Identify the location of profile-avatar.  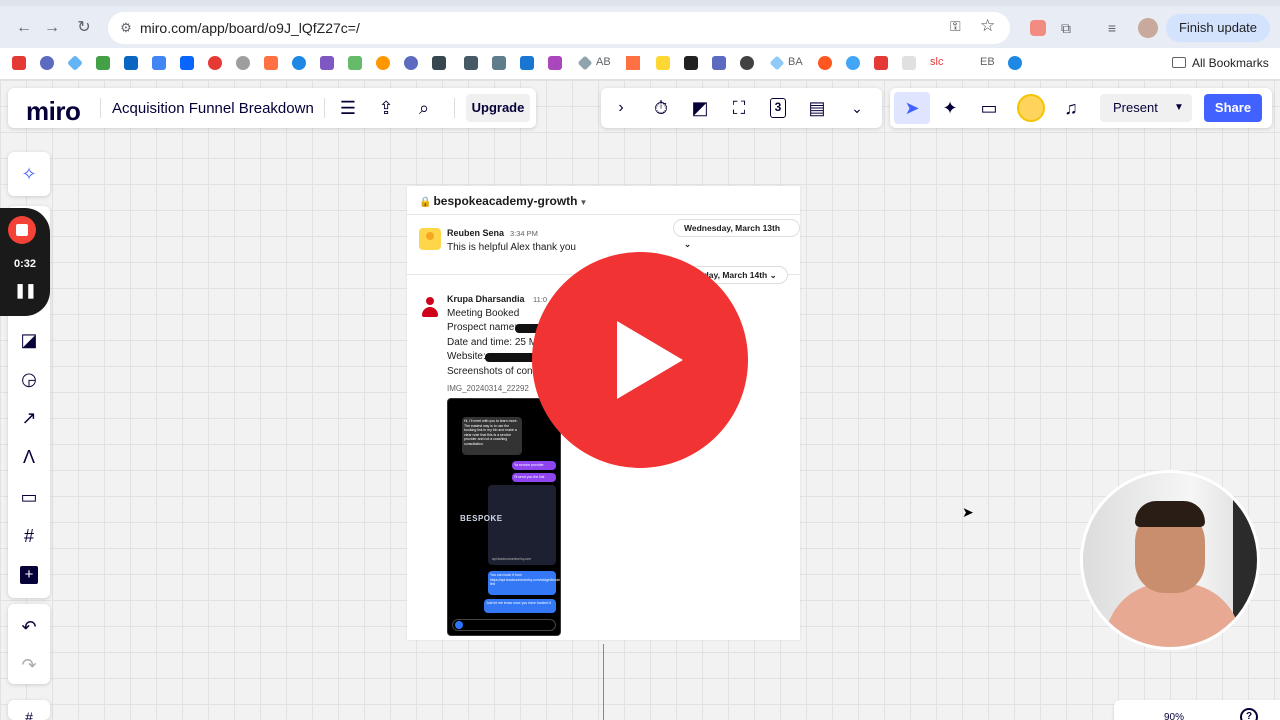
(1148, 28).